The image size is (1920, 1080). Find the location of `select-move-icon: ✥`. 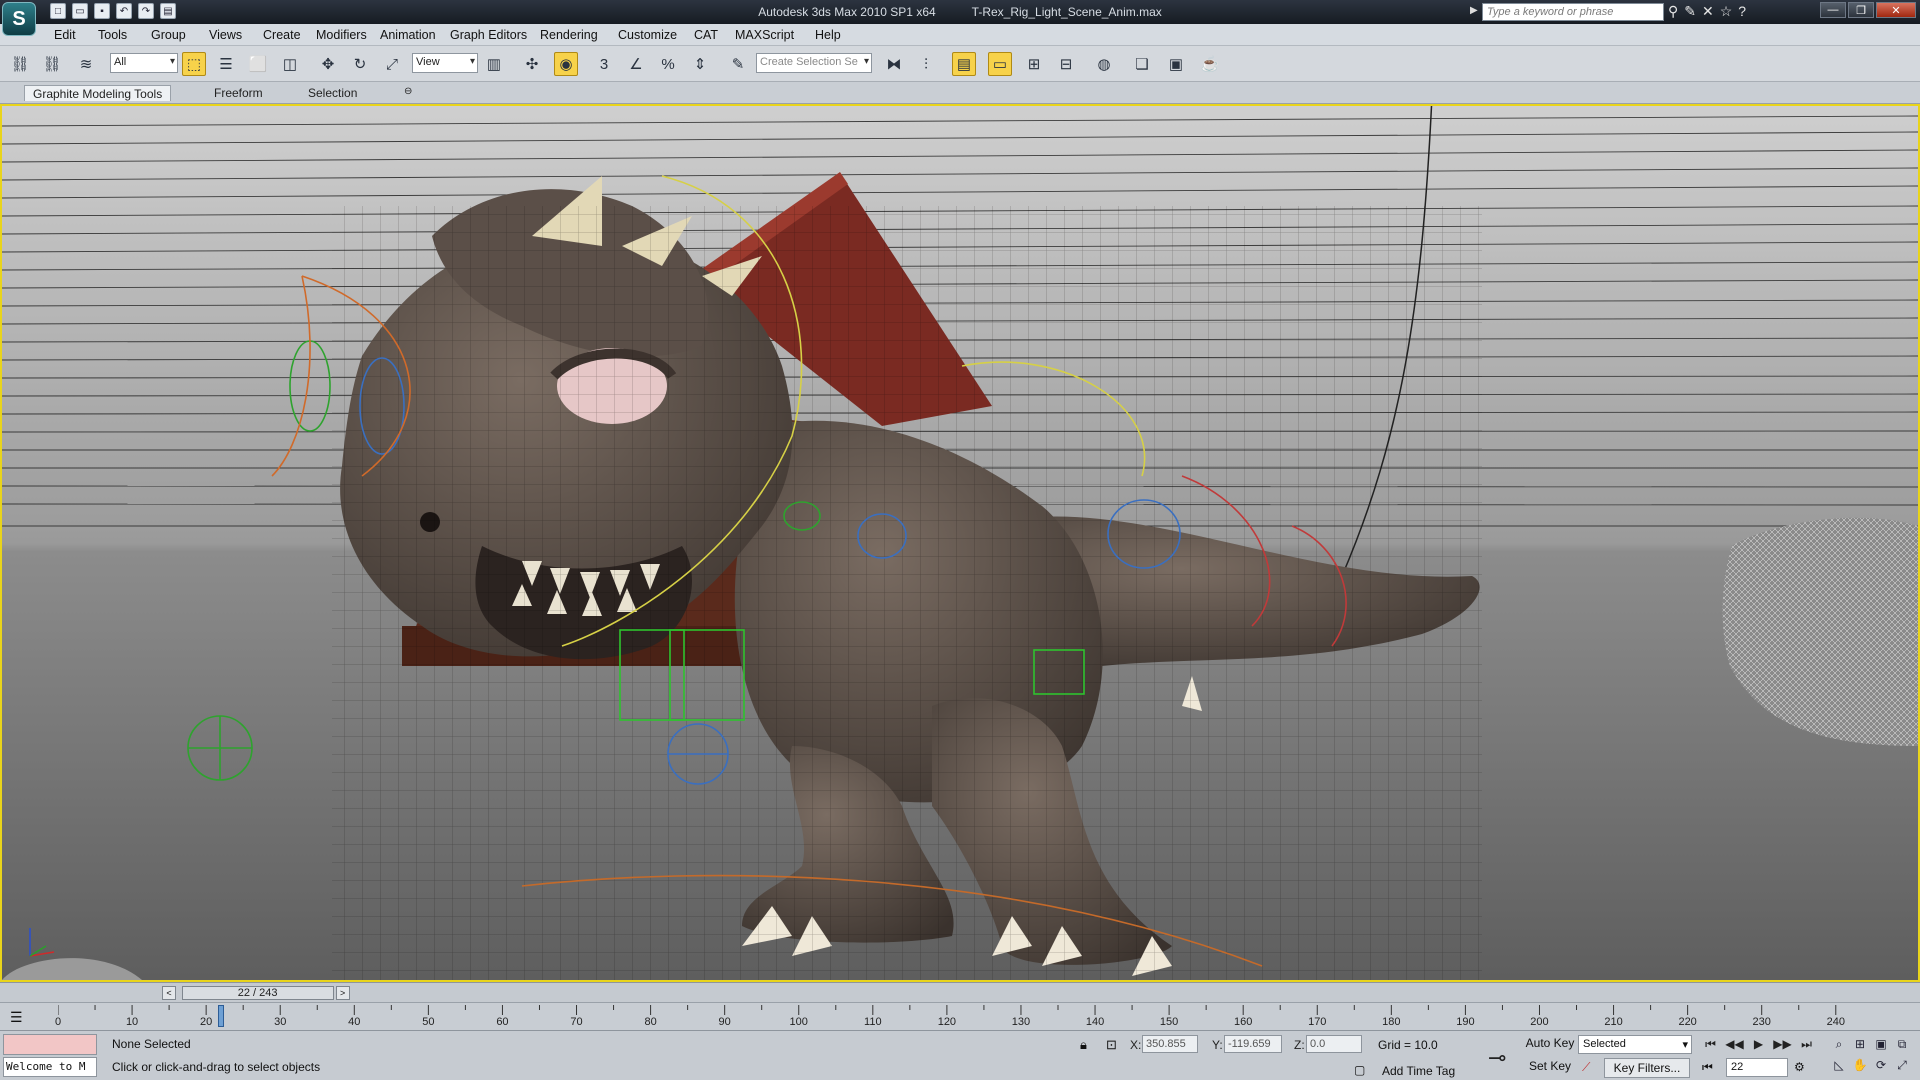

select-move-icon: ✥ is located at coordinates (328, 64).